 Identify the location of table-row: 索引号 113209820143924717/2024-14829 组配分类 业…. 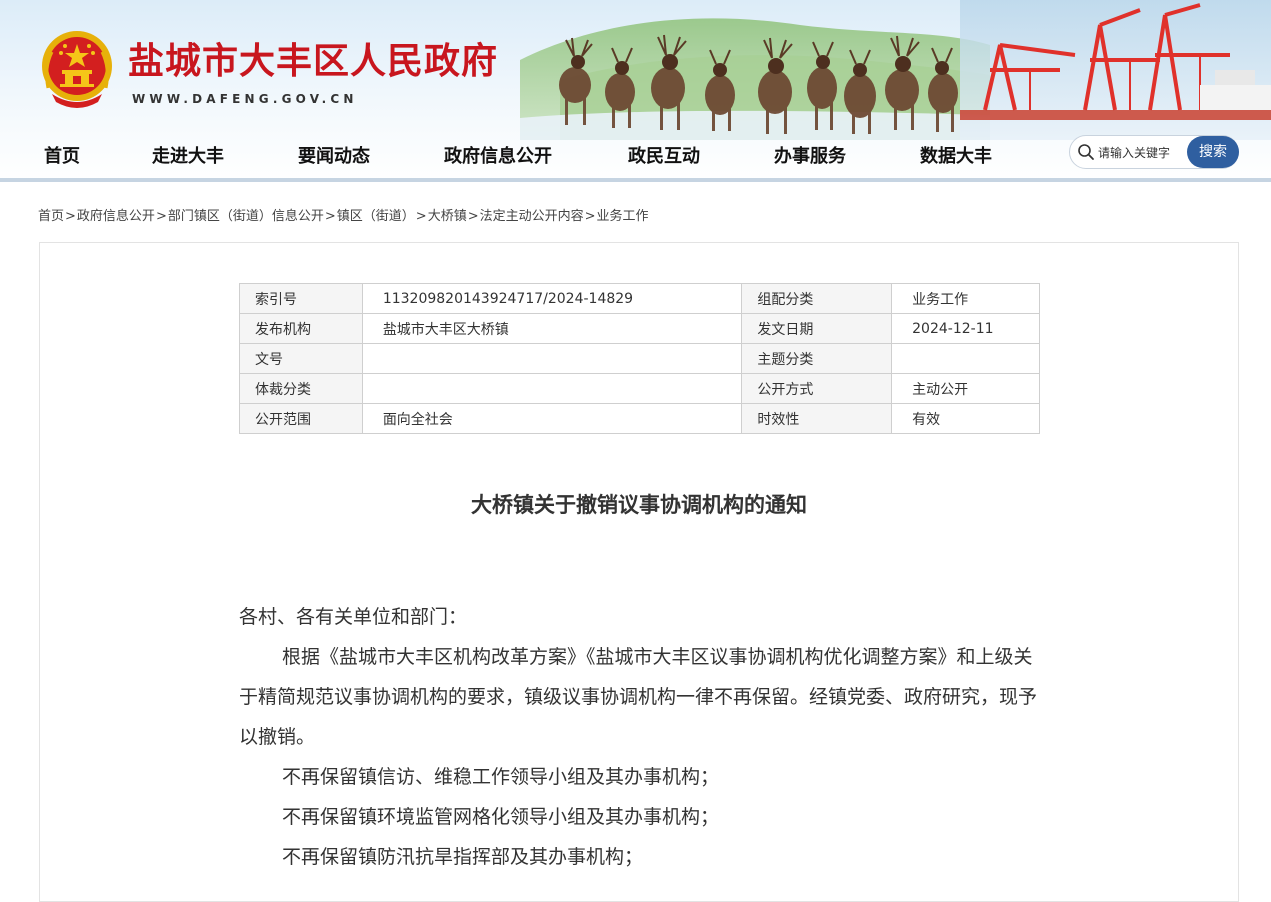
(639, 298).